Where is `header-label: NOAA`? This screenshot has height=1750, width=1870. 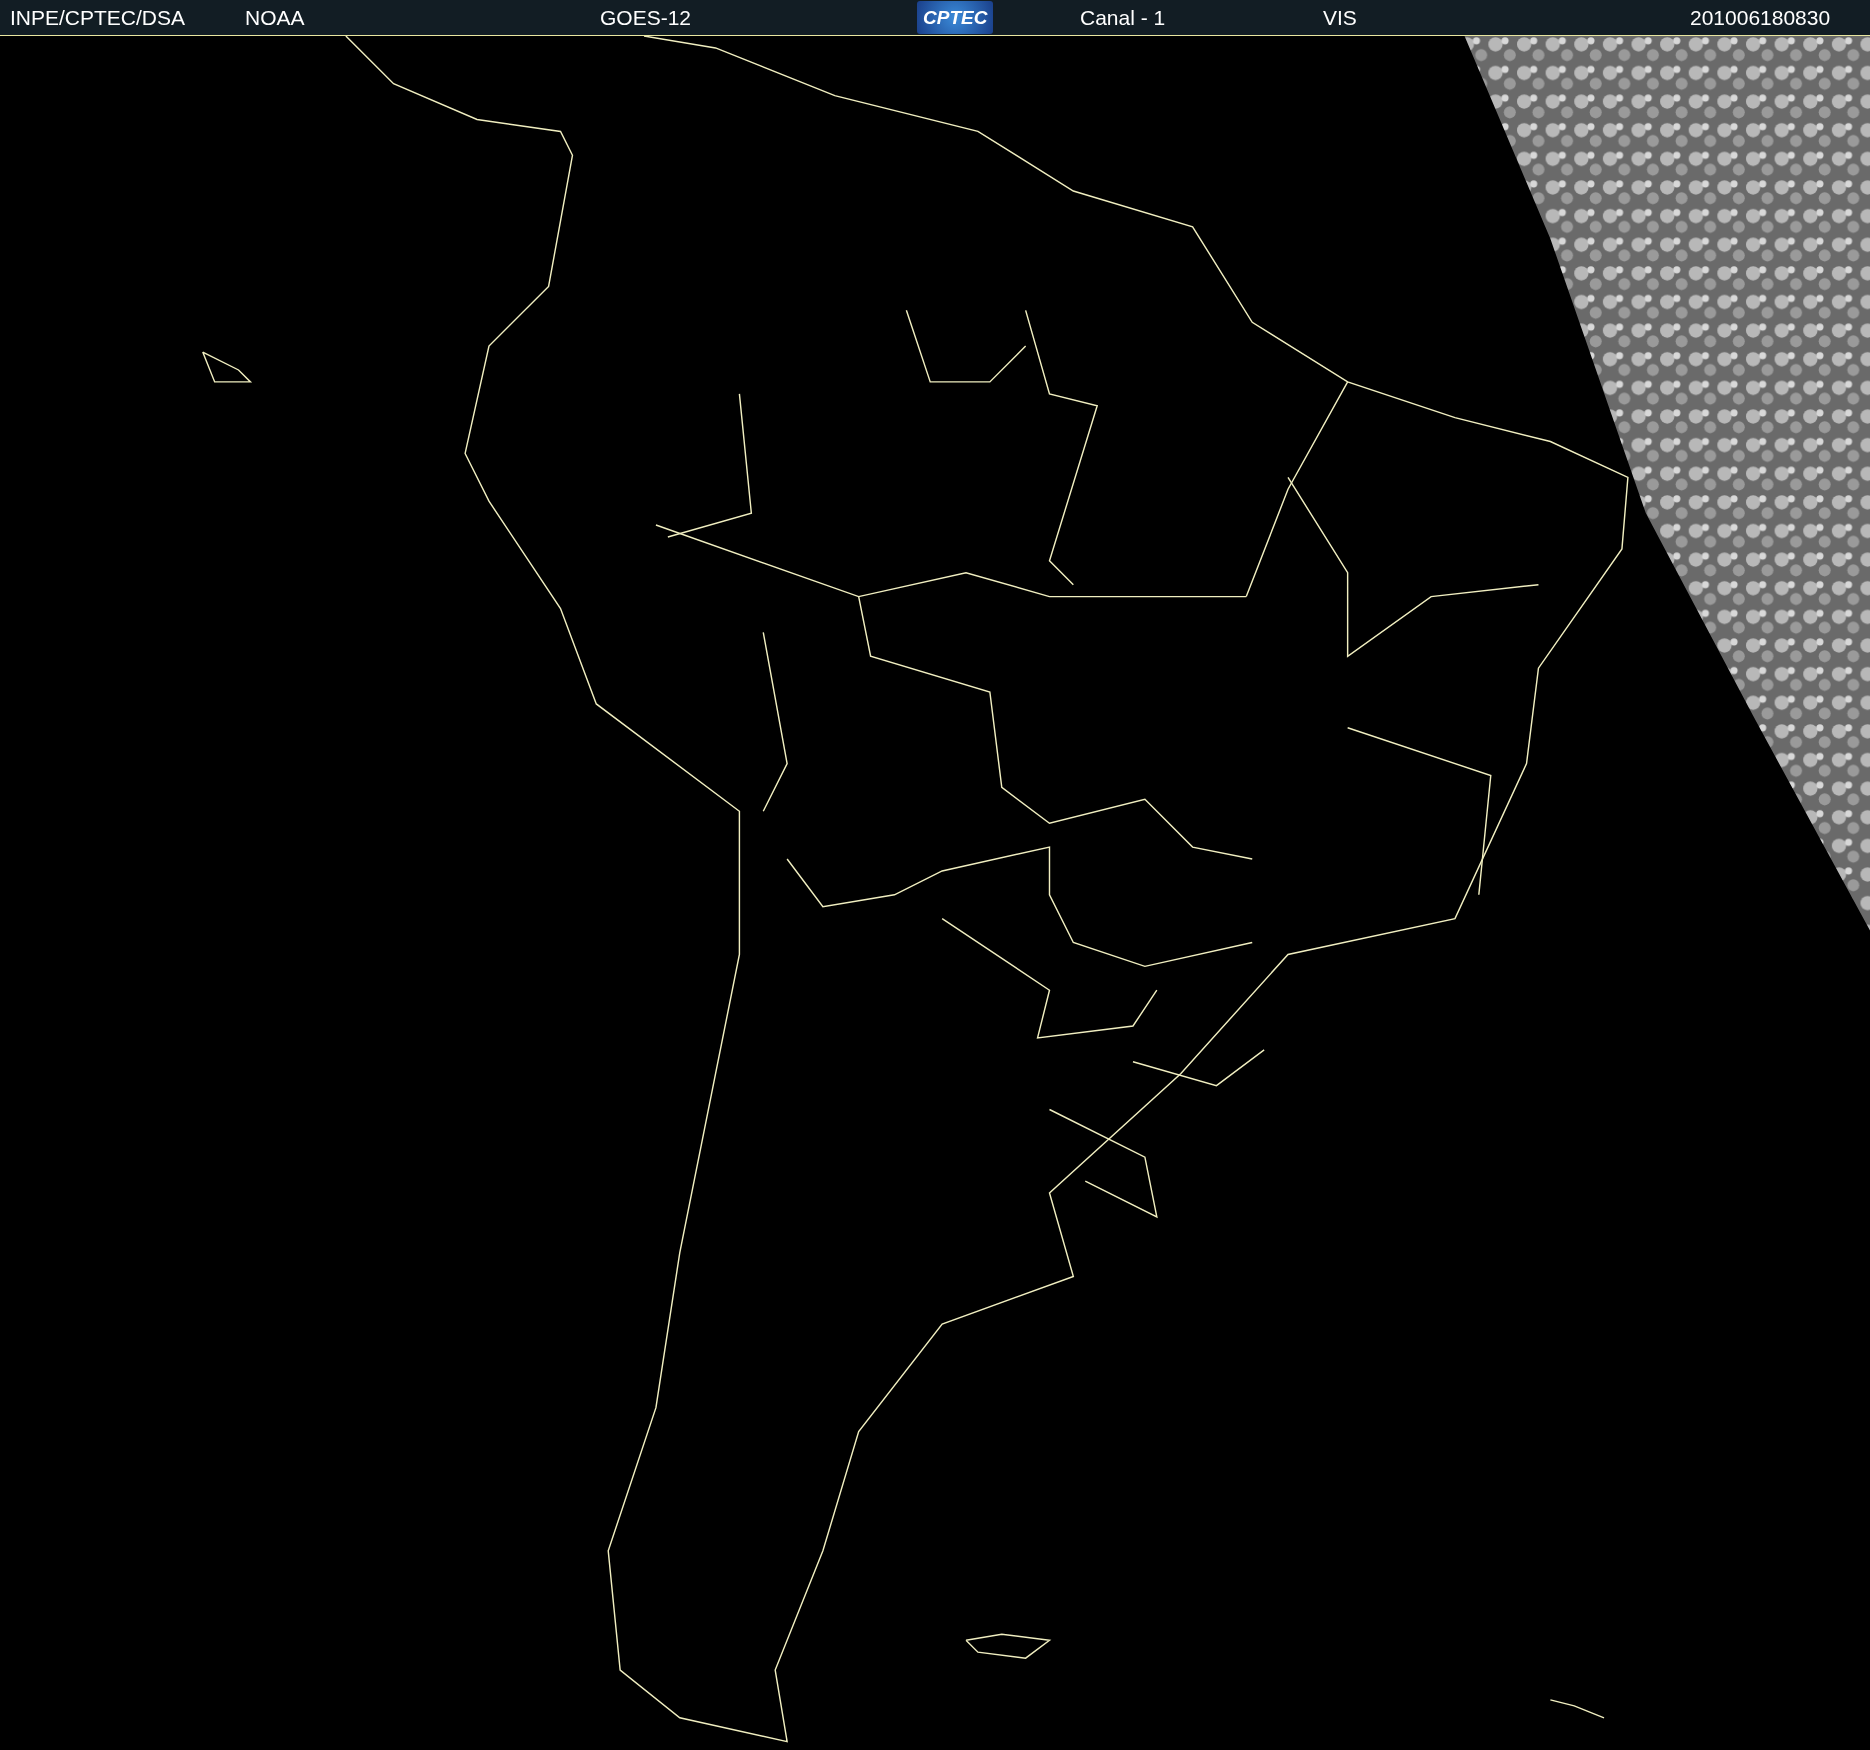
header-label: NOAA is located at coordinates (275, 17).